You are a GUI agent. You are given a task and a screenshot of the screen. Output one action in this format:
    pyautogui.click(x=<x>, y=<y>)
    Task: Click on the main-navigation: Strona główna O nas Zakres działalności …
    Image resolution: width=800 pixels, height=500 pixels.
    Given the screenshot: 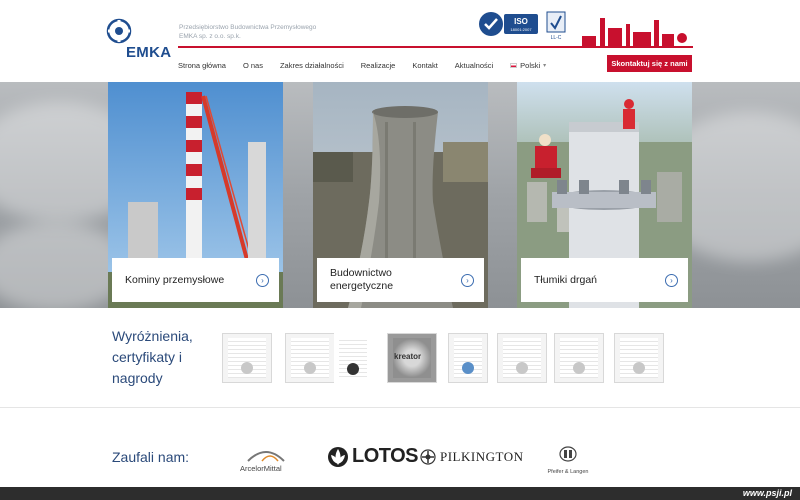 What is the action you would take?
    pyautogui.click(x=370, y=65)
    